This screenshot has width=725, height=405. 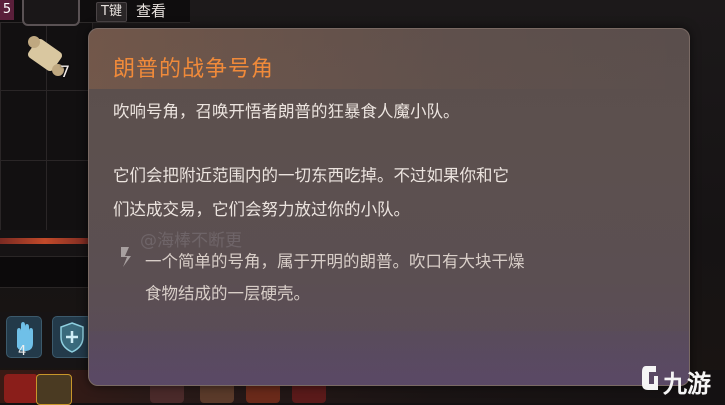 What do you see at coordinates (227, 293) in the screenshot?
I see `item-flavor-line-2: 食物结成的一层硬壳。` at bounding box center [227, 293].